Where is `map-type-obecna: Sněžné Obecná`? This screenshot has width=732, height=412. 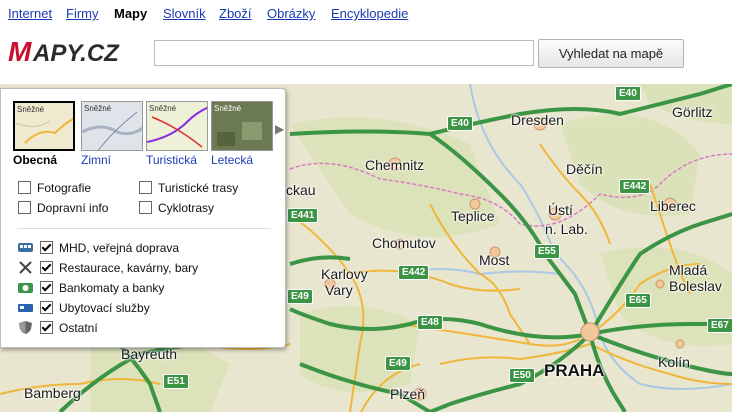
map-type-obecna: Sněžné Obecná is located at coordinates (45, 134).